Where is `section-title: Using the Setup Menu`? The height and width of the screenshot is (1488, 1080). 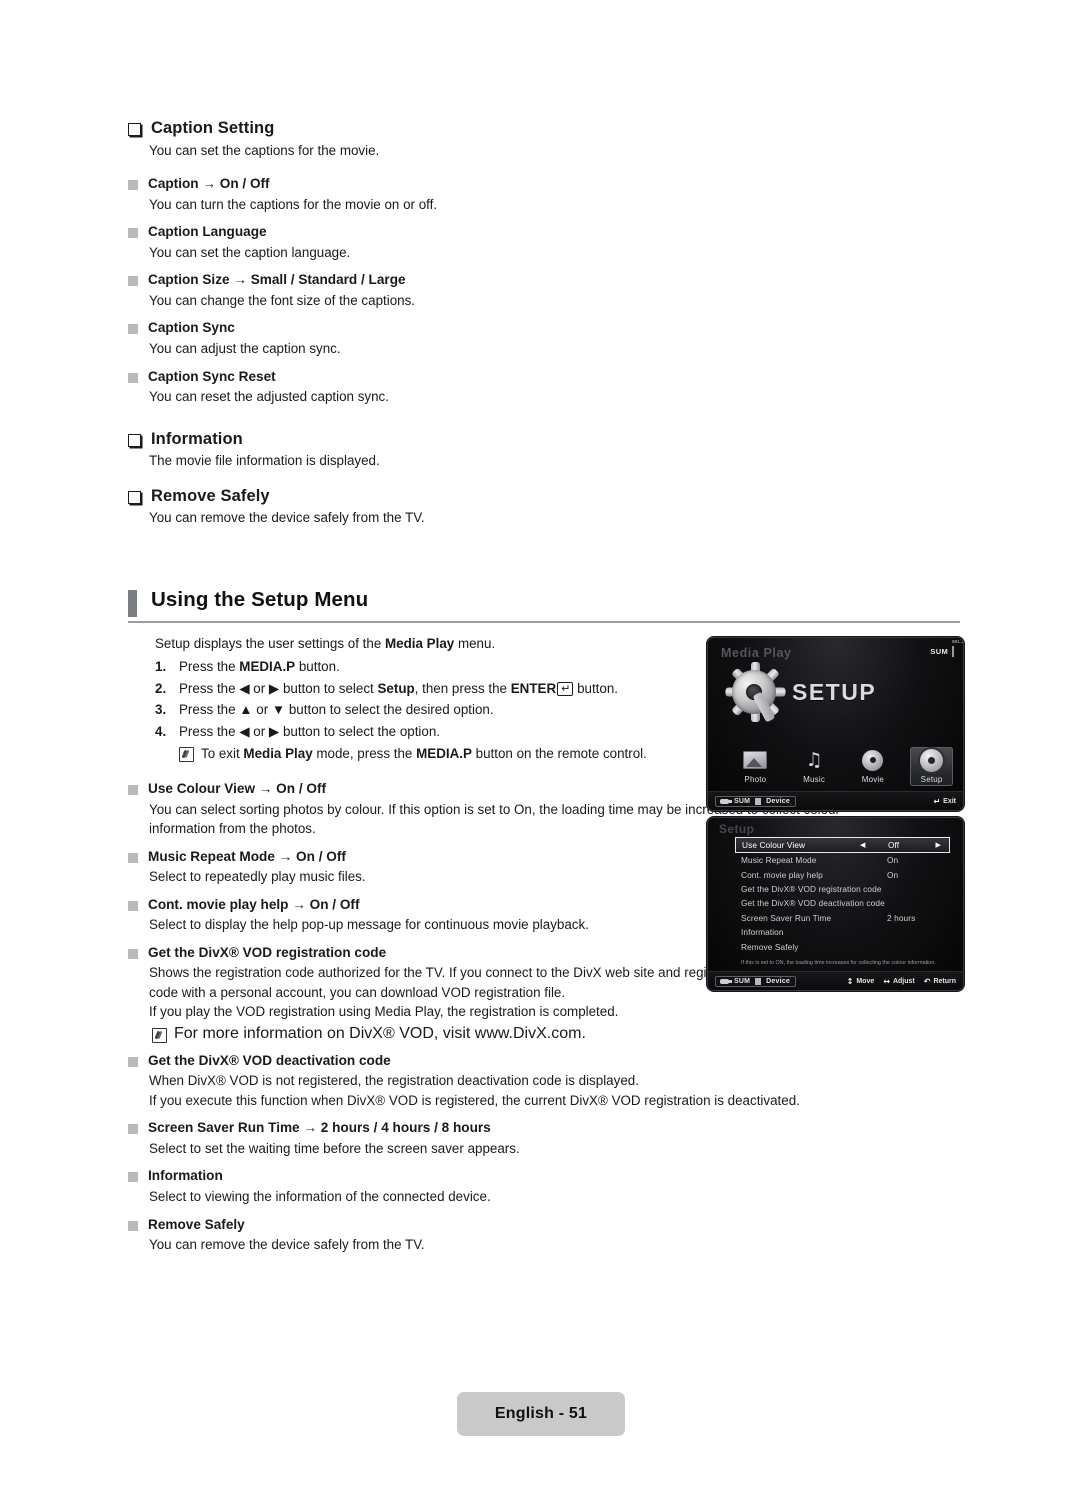
section-title: Using the Setup Menu is located at coordinates (260, 599).